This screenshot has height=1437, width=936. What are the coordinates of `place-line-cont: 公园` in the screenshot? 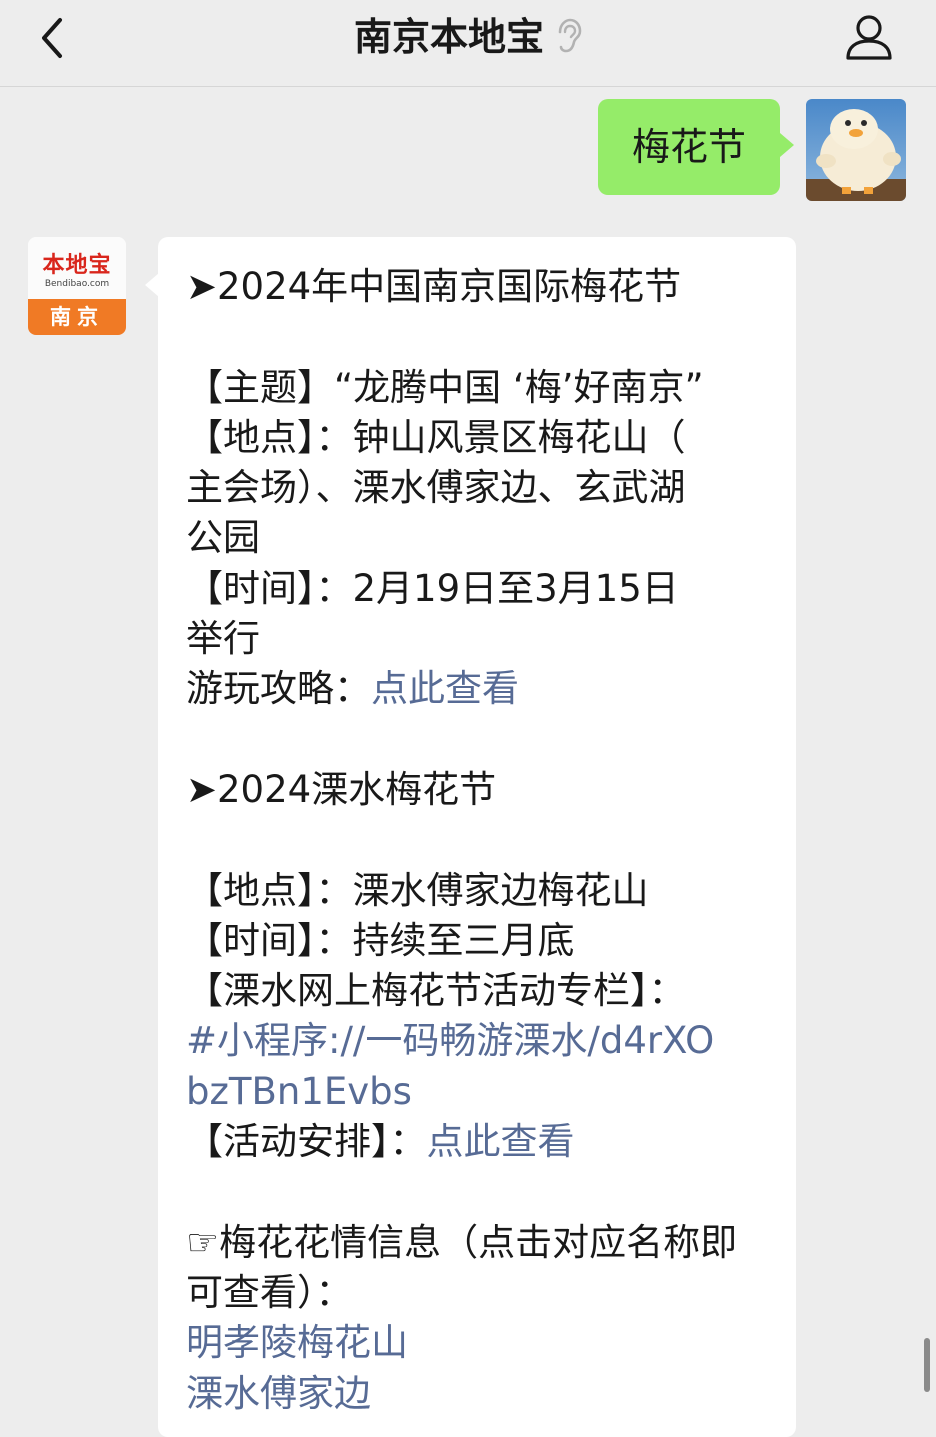 It's located at (223, 538).